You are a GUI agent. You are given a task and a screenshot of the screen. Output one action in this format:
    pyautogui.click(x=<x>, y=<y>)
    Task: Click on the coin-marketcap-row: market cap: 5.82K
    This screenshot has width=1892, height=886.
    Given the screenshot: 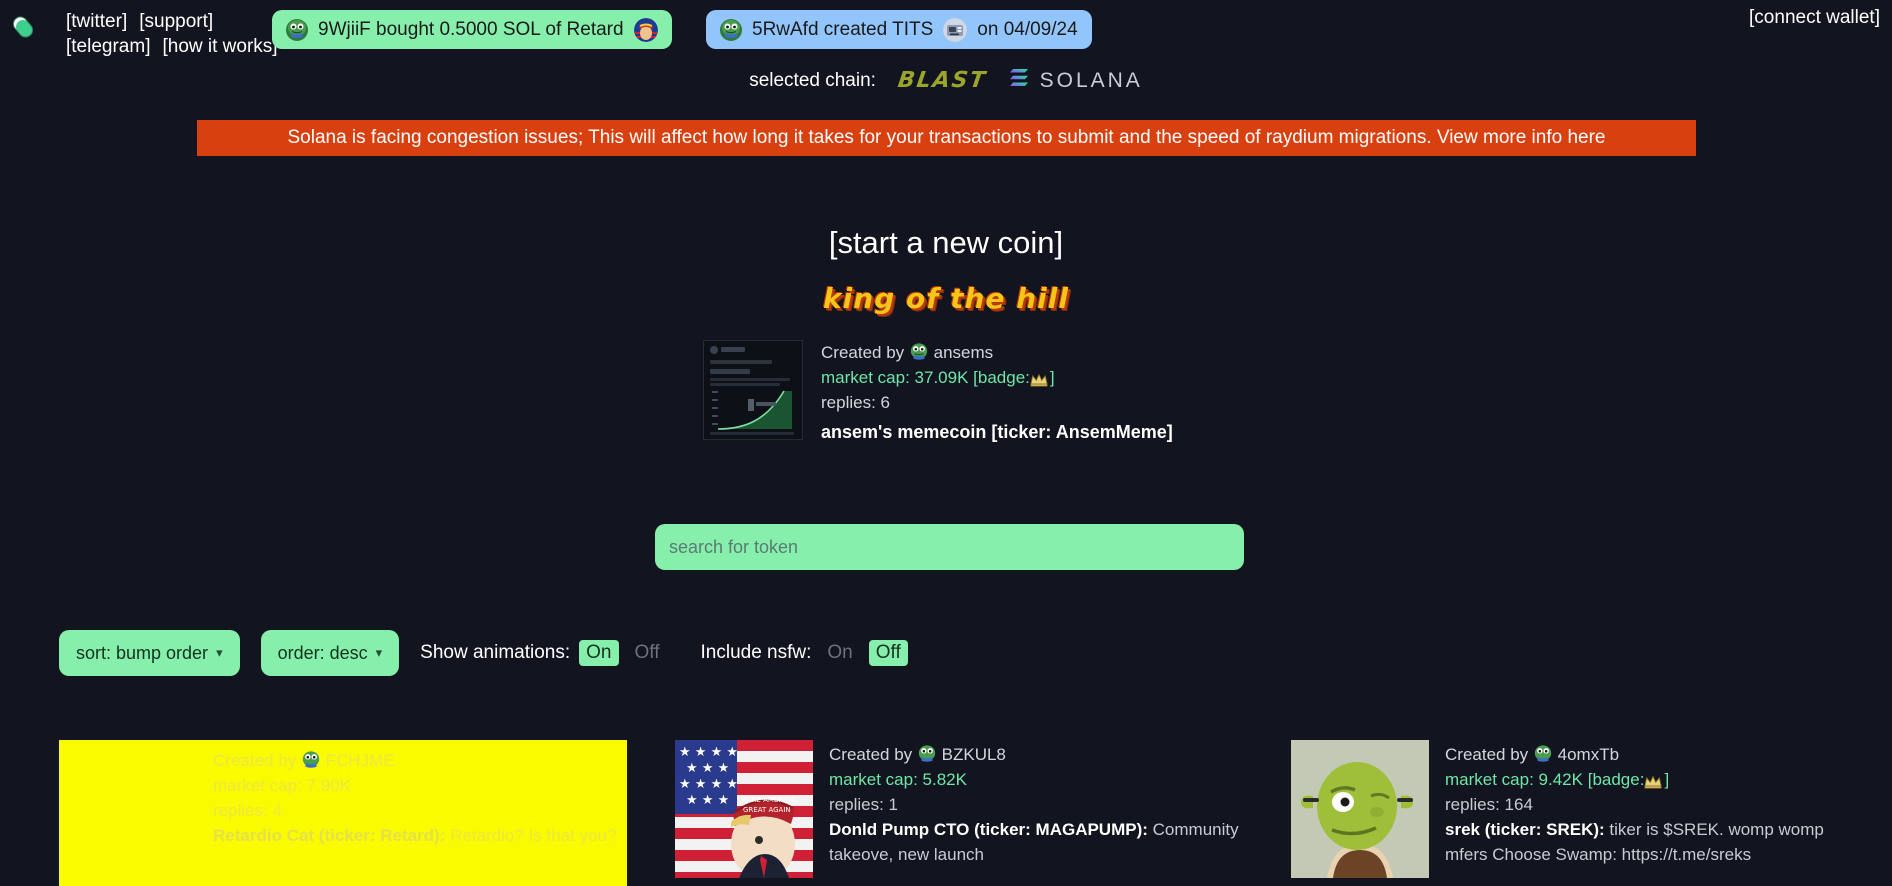 What is the action you would take?
    pyautogui.click(x=1036, y=779)
    